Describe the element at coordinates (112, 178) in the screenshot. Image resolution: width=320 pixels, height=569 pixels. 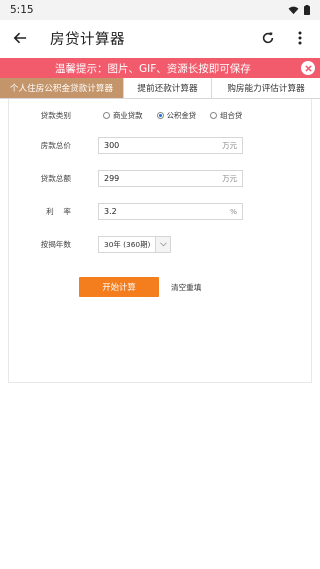
I see `loan-amount-value: 299` at that location.